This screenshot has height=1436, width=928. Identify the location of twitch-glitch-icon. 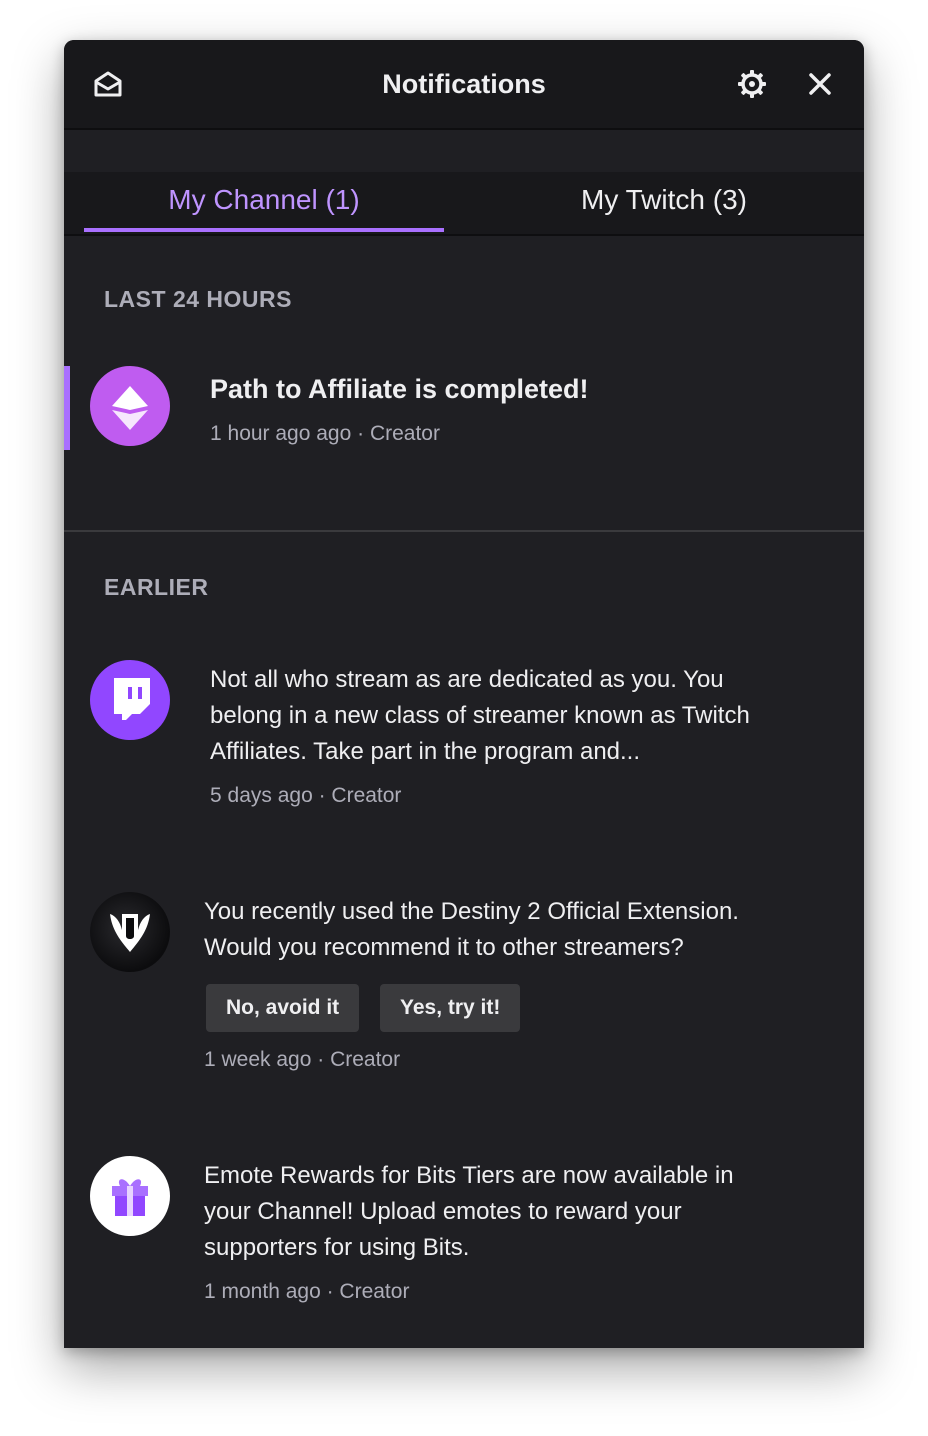
(130, 700).